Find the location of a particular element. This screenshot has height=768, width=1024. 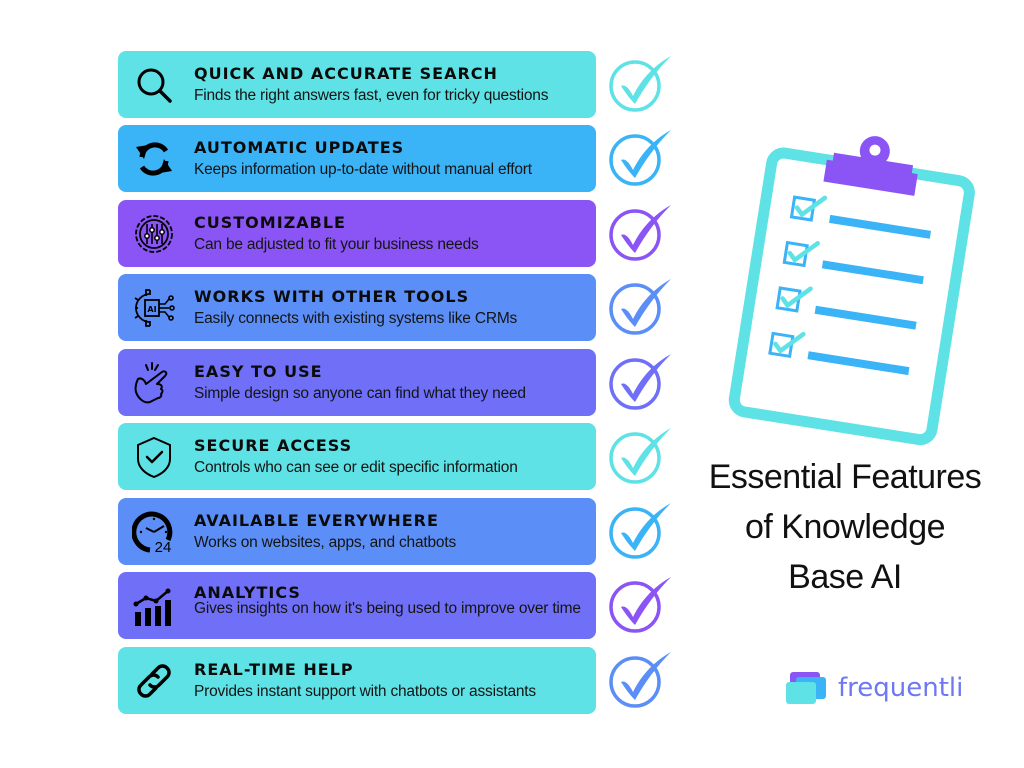

title-line-1: Essential Features is located at coordinates (845, 477).